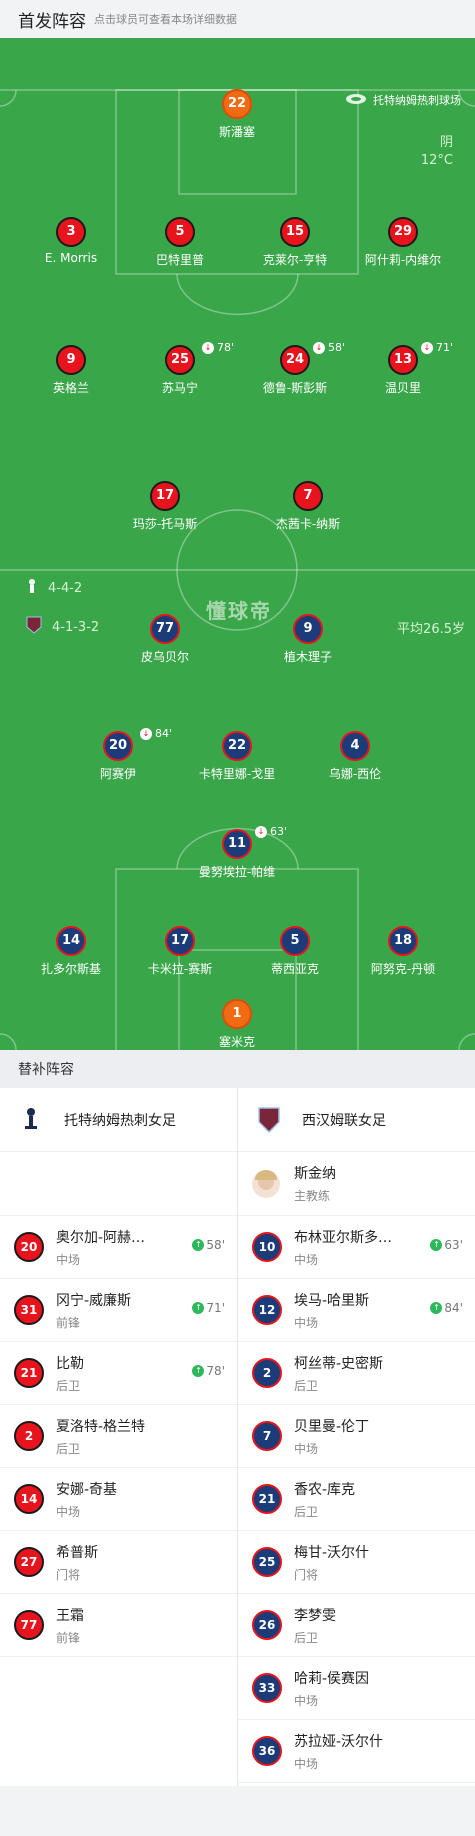 The width and height of the screenshot is (475, 1836). I want to click on home-player: 17 玛莎-托马斯, so click(165, 506).